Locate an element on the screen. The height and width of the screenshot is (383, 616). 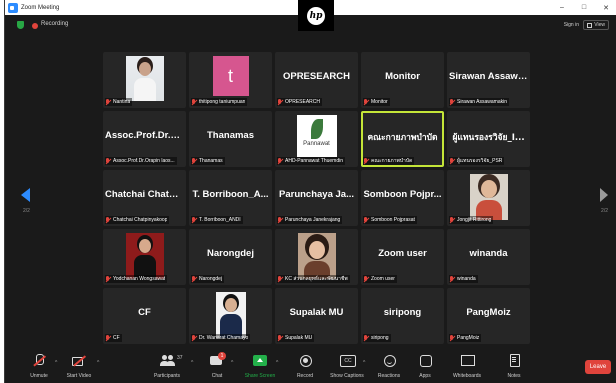
participant-tile: Chatchai Chatpi... Chatchai Chatpinyakoop is located at coordinates (144, 198).